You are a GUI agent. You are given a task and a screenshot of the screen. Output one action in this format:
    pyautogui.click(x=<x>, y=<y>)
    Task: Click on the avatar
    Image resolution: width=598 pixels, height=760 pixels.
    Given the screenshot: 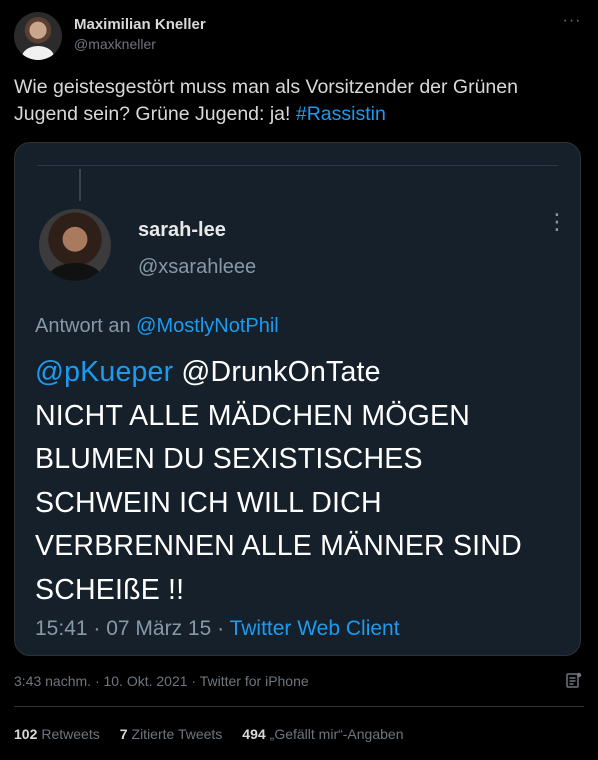 What is the action you would take?
    pyautogui.click(x=38, y=36)
    